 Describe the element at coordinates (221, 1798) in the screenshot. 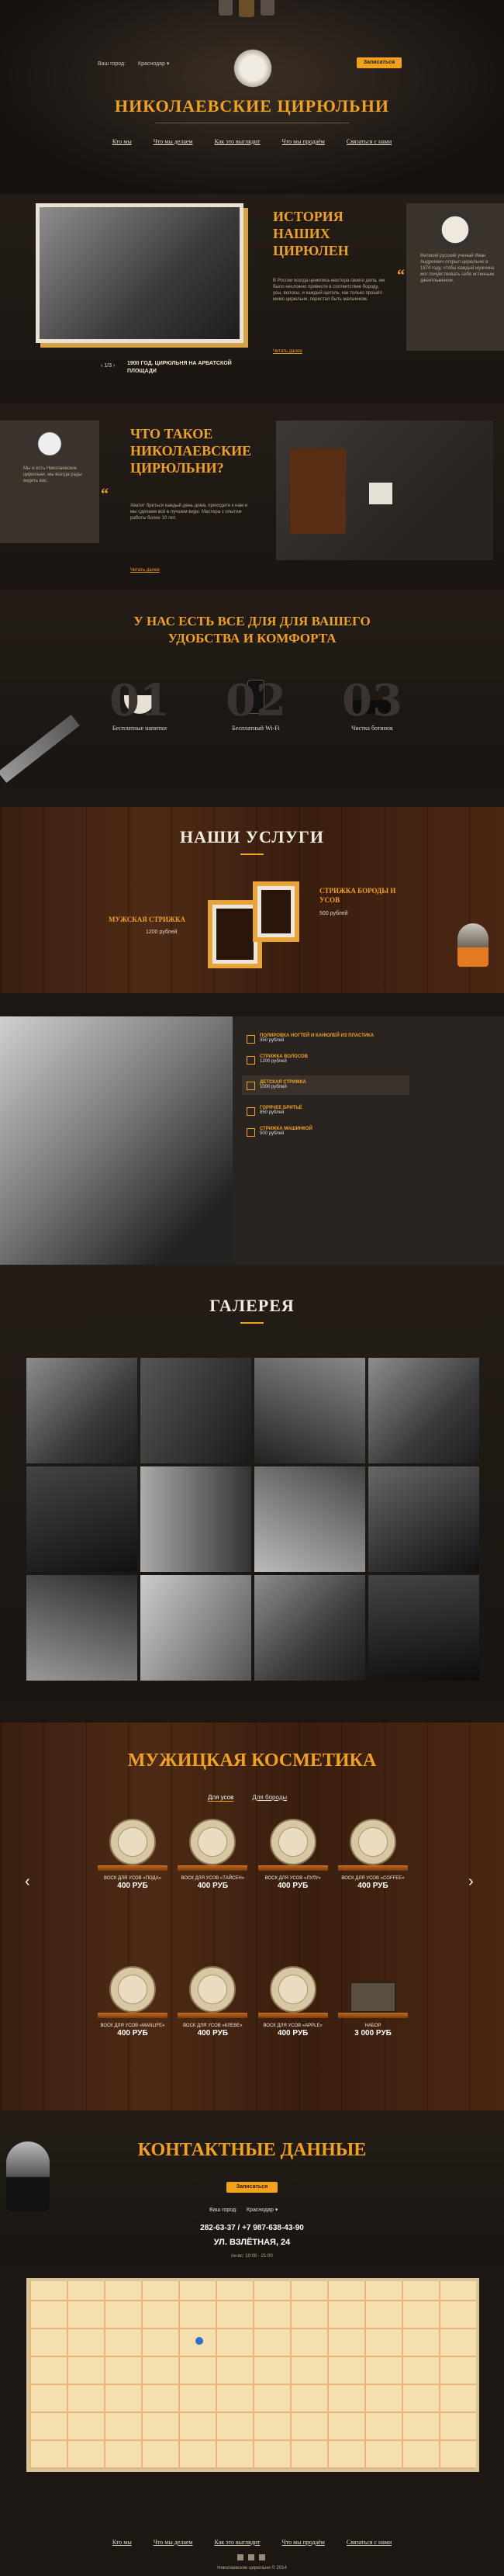

I see `tab-moustache: Для усов` at that location.